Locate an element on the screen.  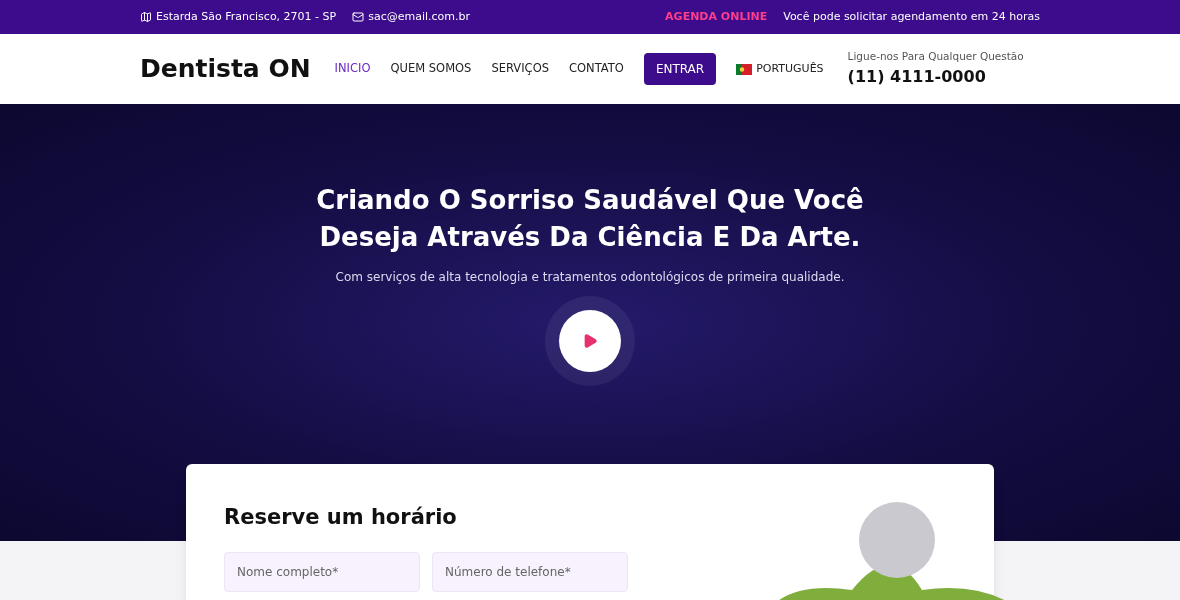
hero-title-line: Deseja Através Da Ciência E Da Arte. is located at coordinates (590, 237).